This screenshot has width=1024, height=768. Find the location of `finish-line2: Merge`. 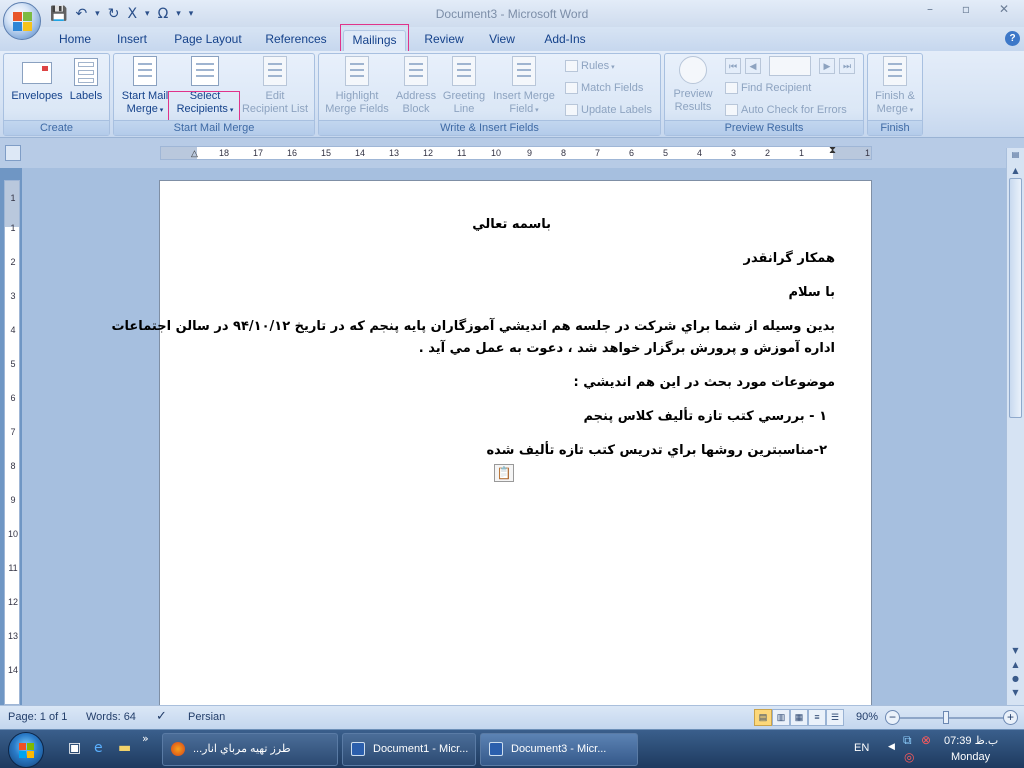

finish-line2: Merge is located at coordinates (892, 109).